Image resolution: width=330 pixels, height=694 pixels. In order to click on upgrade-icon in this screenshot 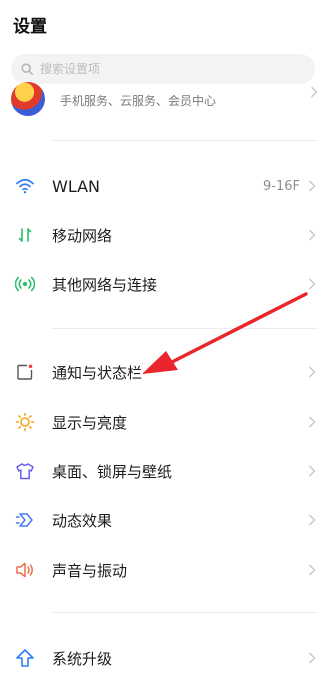, I will do `click(25, 658)`.